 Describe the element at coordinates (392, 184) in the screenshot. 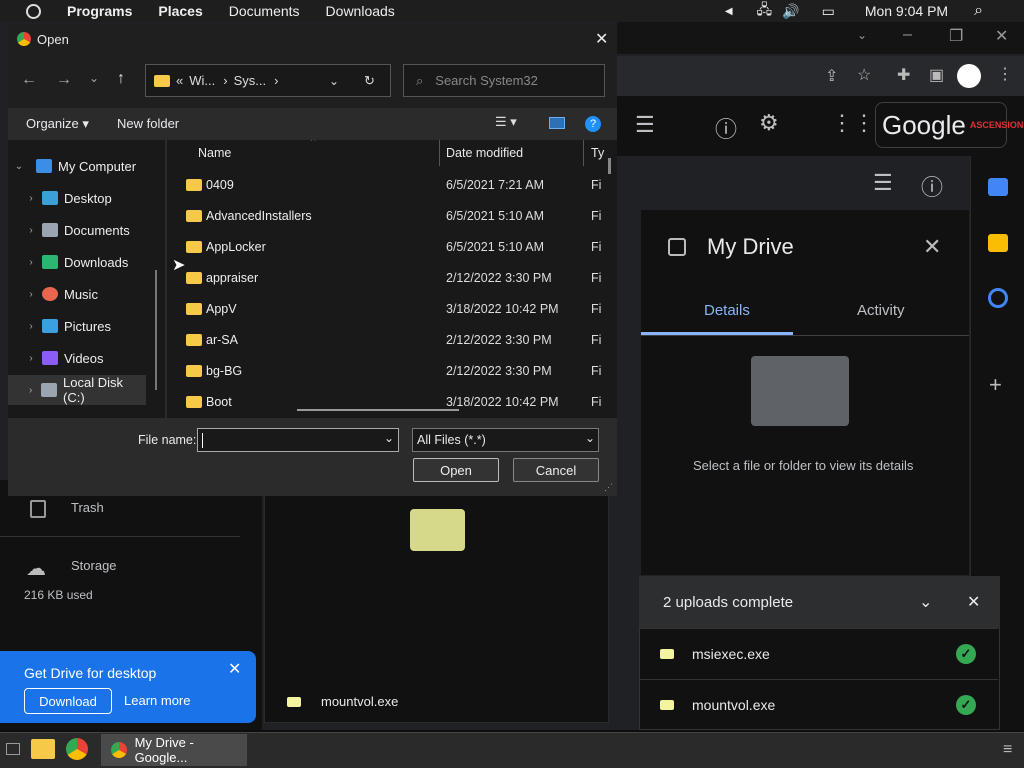

I see `file-row: 0409 6/5/2021 7:21 AM Fi` at that location.